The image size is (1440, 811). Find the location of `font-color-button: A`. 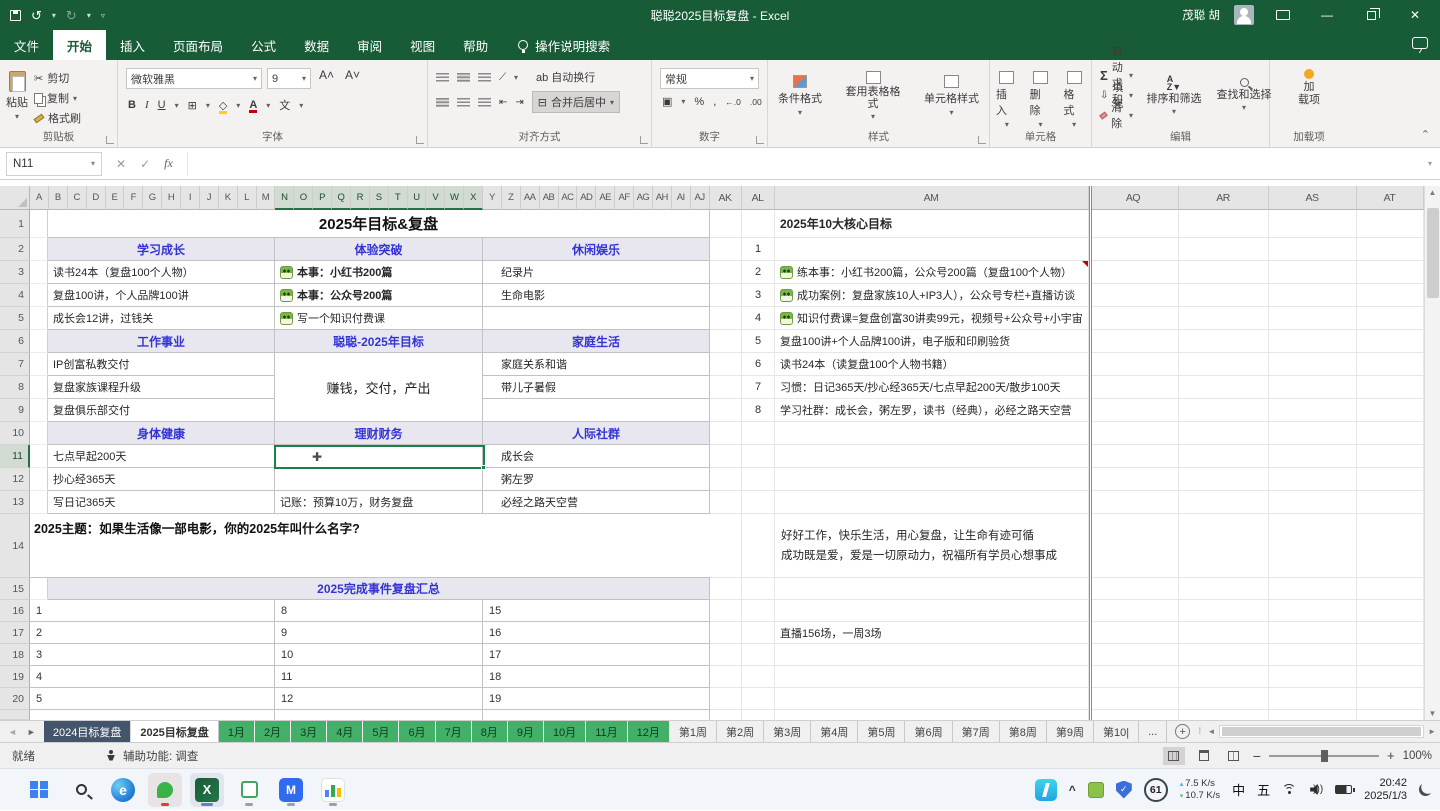

font-color-button: A is located at coordinates (253, 106).